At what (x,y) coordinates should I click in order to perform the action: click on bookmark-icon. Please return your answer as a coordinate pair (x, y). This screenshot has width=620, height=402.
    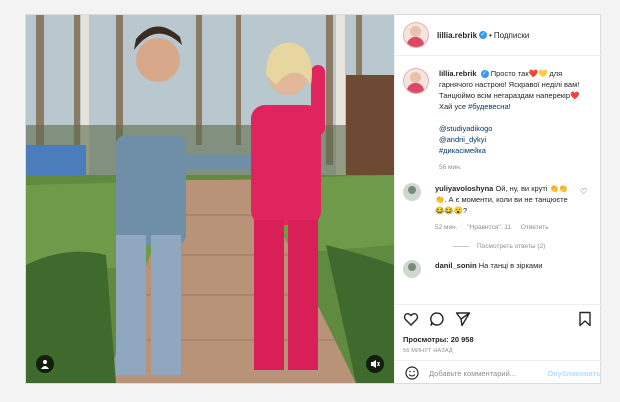
    Looking at the image, I should click on (585, 319).